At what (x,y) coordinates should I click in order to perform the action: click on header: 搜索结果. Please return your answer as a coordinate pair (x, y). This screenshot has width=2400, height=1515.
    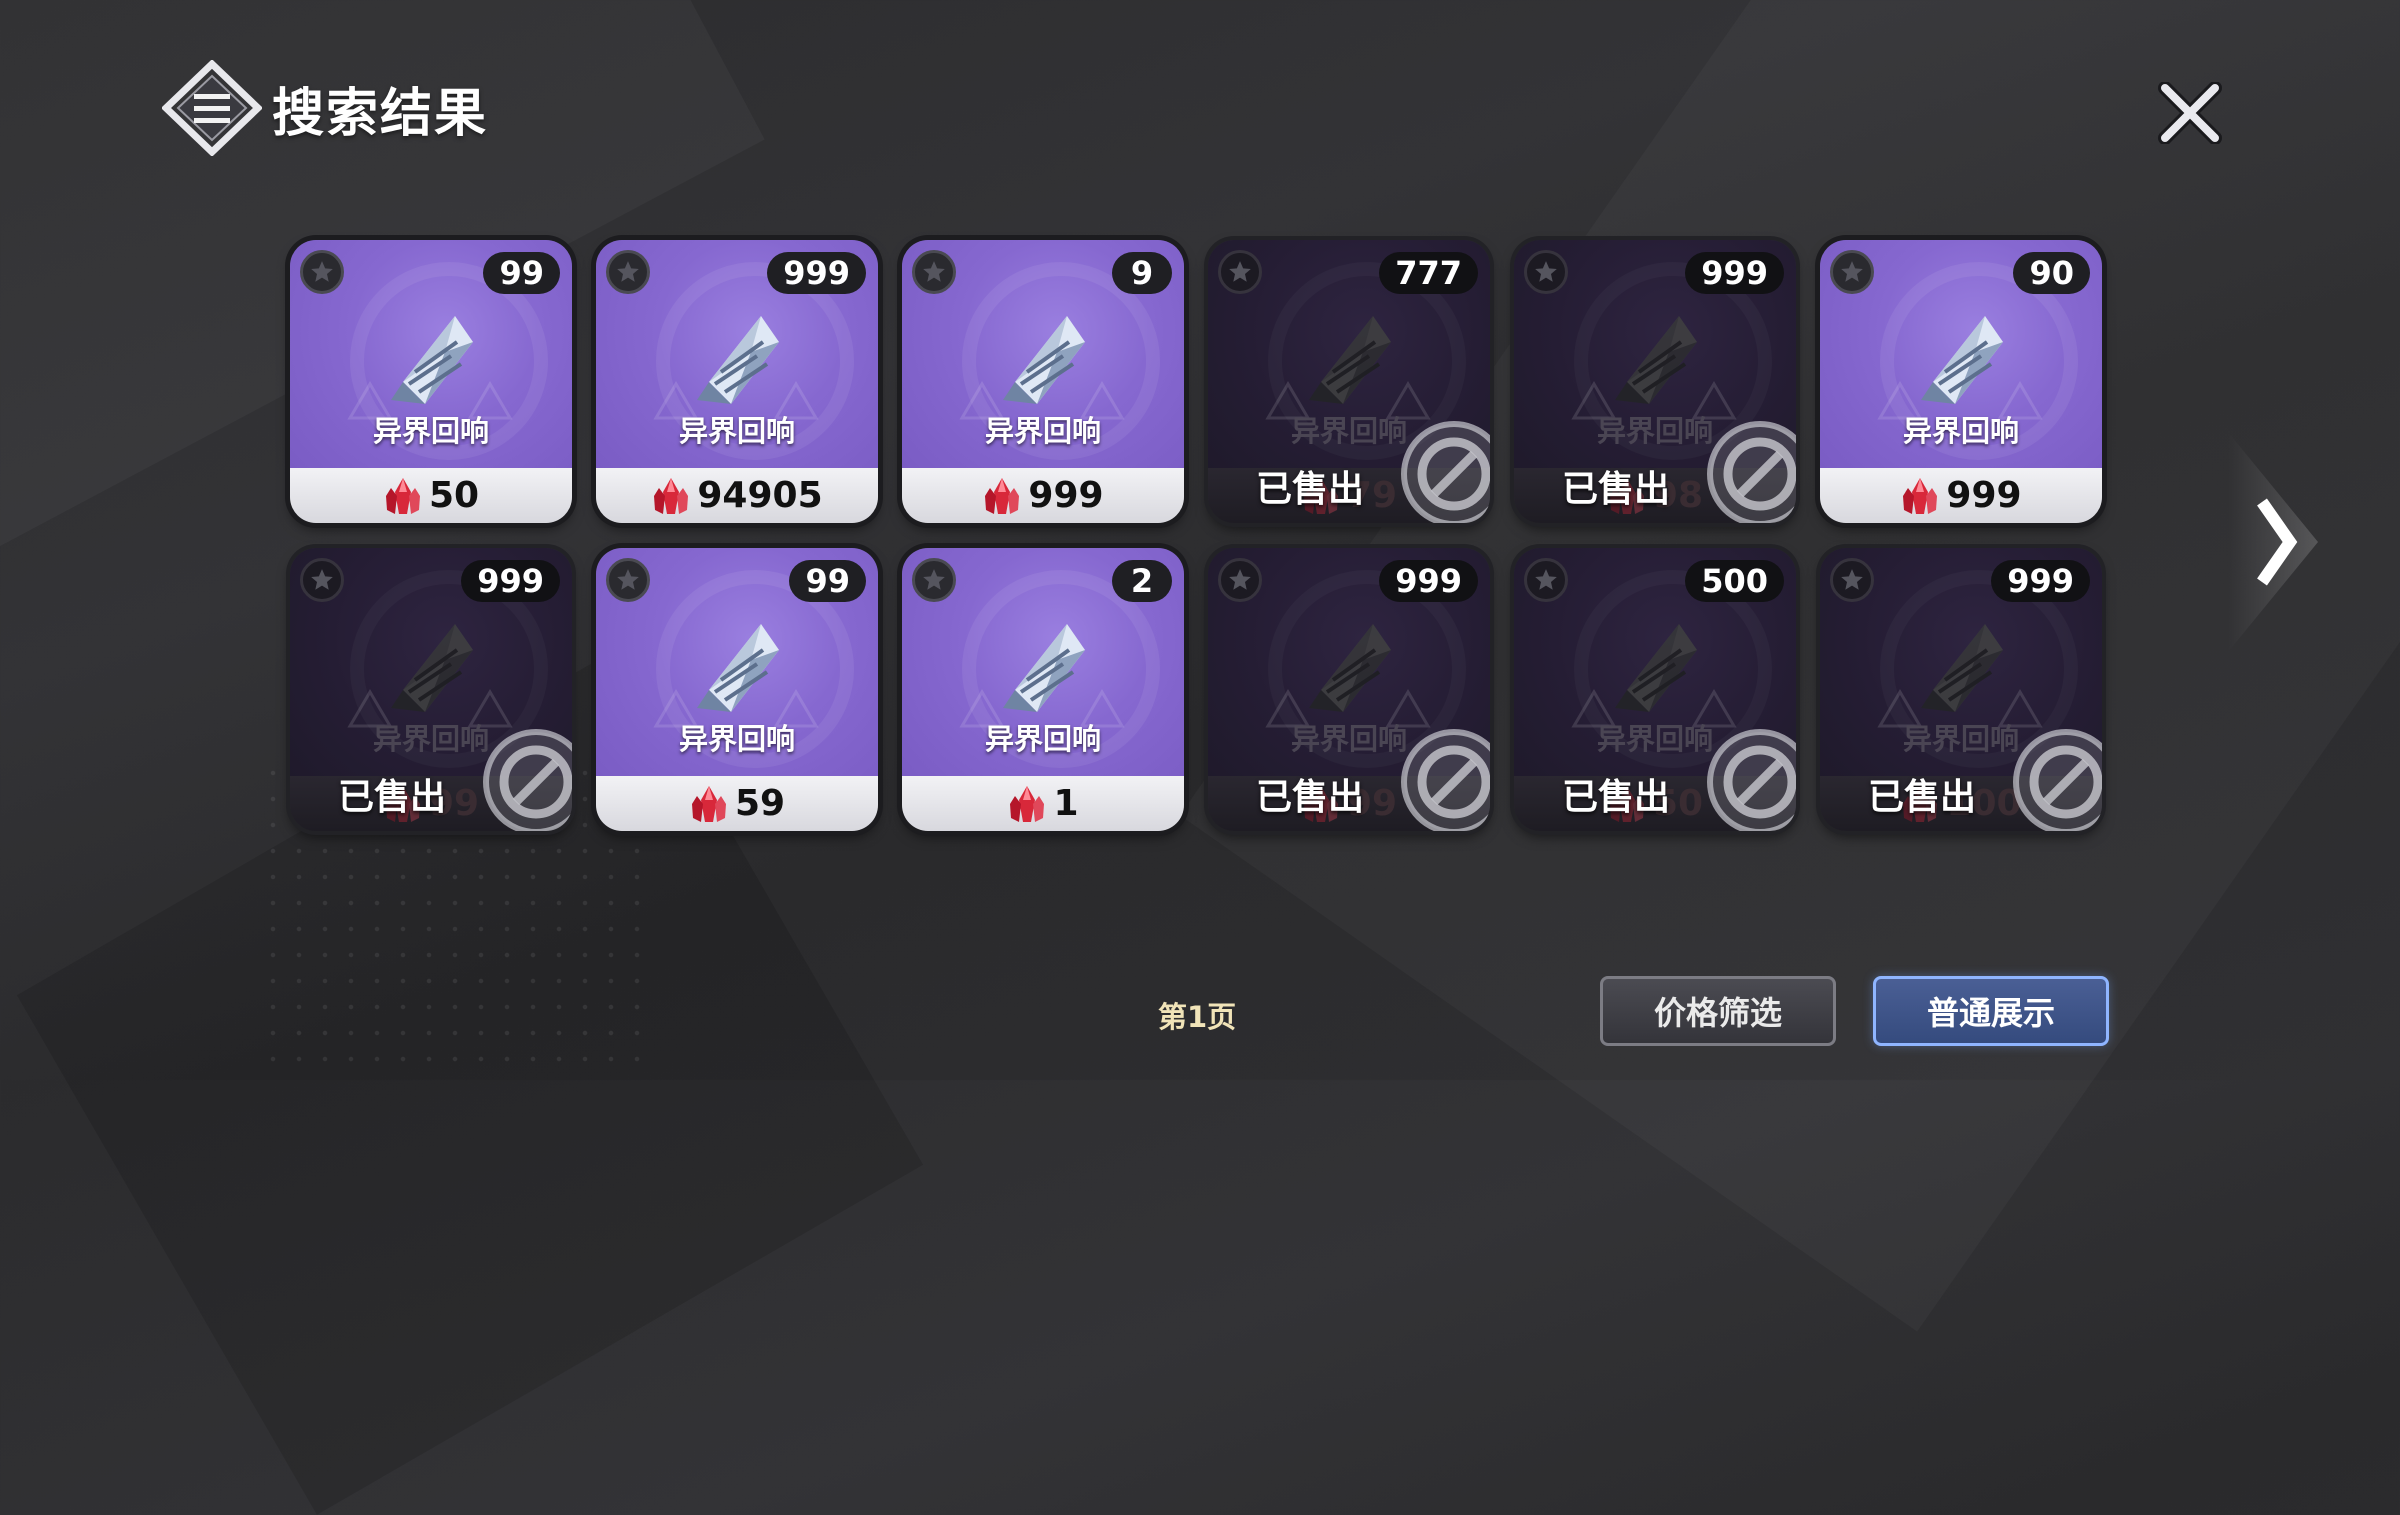
    Looking at the image, I should click on (325, 108).